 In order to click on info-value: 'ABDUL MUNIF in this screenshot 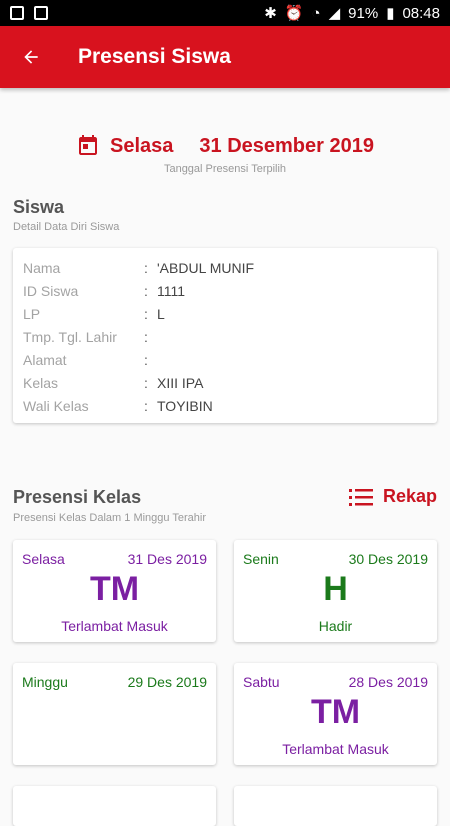, I will do `click(206, 268)`.